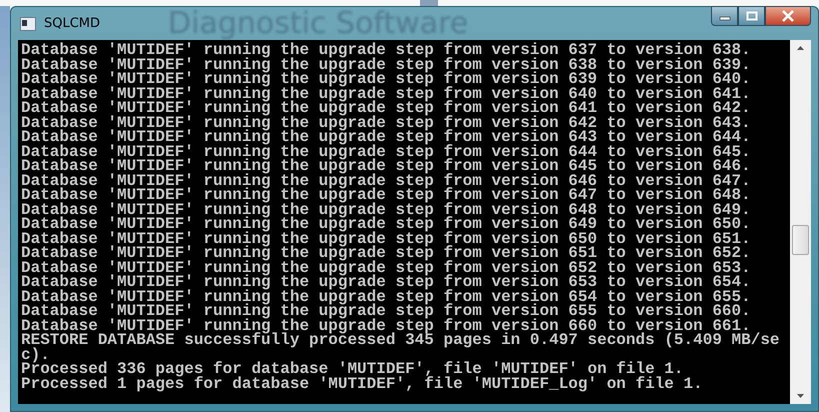 The image size is (819, 412). I want to click on console-line: Database 'MUTIDEF' running the upgrade step from version 640 to version 641., so click(386, 93).